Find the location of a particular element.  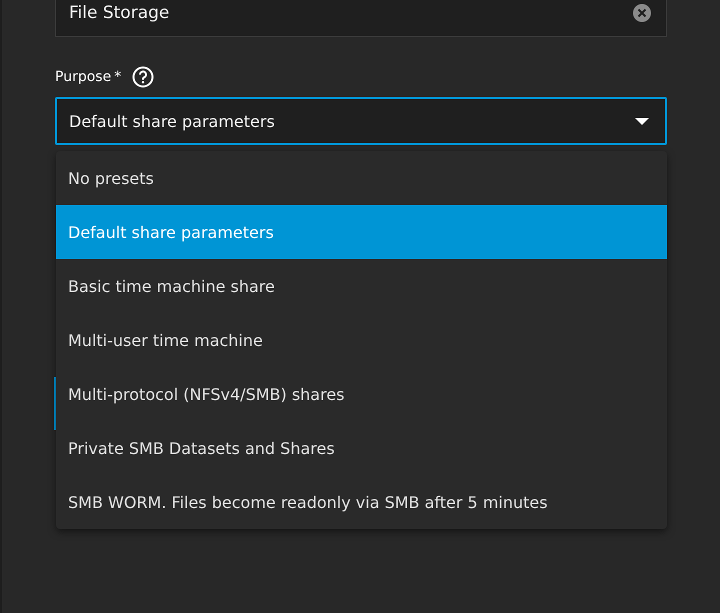

menu-option: Basic time machine share is located at coordinates (361, 286).